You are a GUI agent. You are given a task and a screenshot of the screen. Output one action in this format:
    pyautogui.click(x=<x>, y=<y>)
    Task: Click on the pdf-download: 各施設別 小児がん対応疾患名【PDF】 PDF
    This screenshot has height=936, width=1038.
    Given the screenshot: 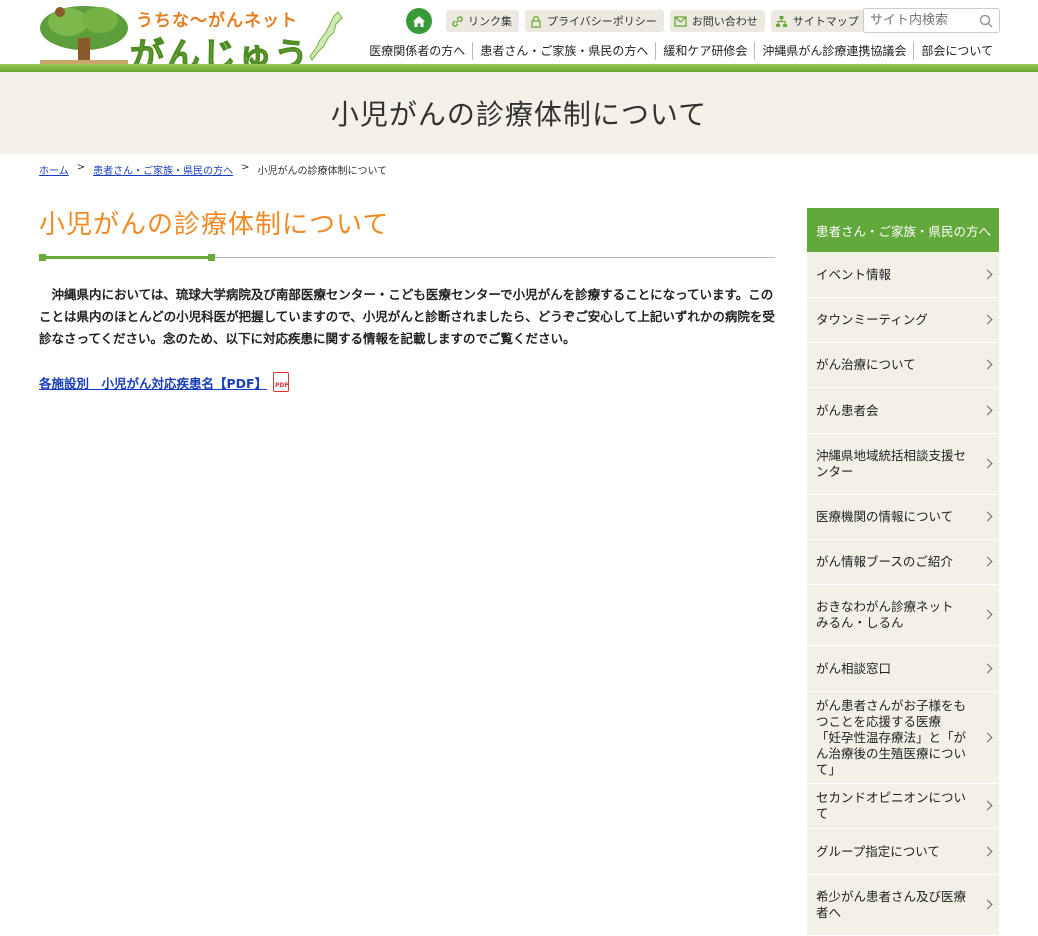 What is the action you would take?
    pyautogui.click(x=407, y=382)
    